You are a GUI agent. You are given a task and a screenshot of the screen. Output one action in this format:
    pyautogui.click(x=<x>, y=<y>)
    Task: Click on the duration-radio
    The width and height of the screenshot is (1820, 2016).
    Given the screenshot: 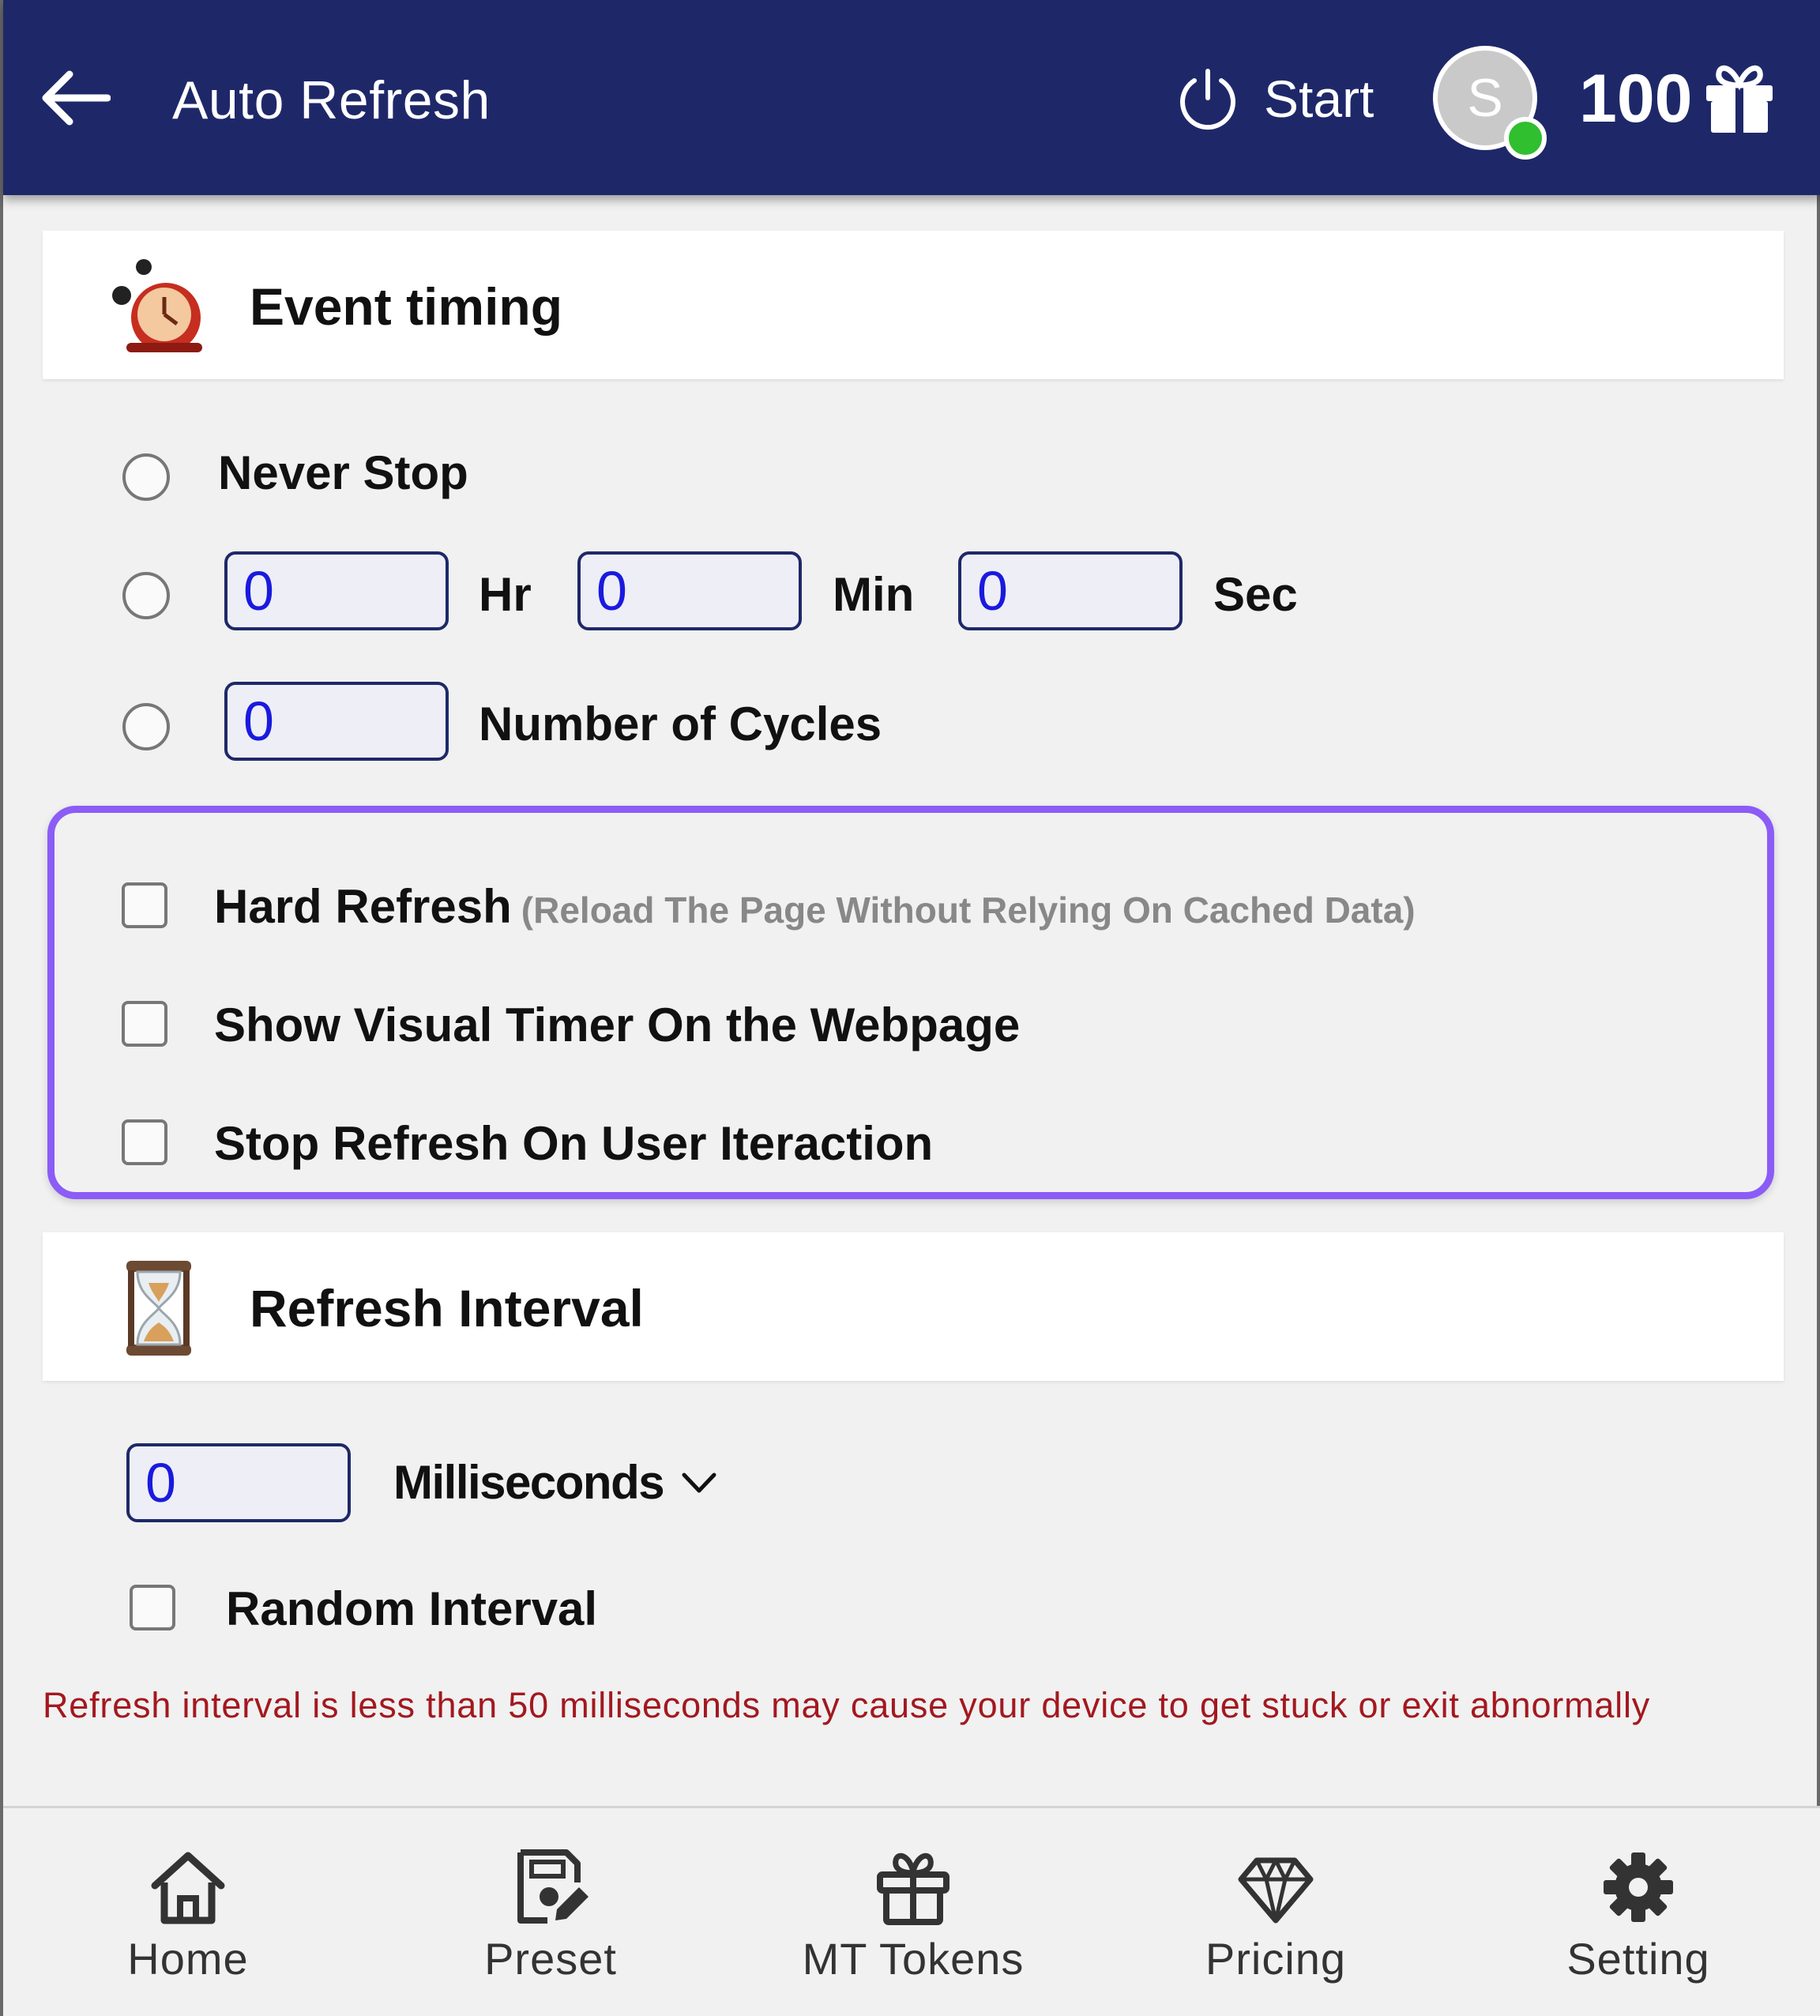 What is the action you would take?
    pyautogui.click(x=146, y=595)
    